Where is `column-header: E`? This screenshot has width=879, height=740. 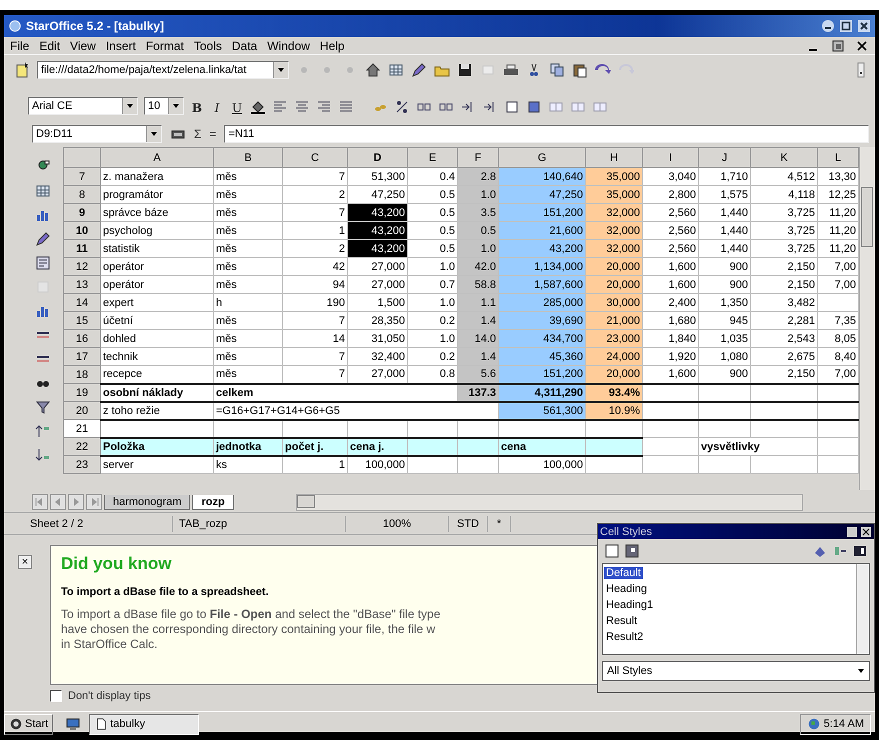
column-header: E is located at coordinates (433, 158).